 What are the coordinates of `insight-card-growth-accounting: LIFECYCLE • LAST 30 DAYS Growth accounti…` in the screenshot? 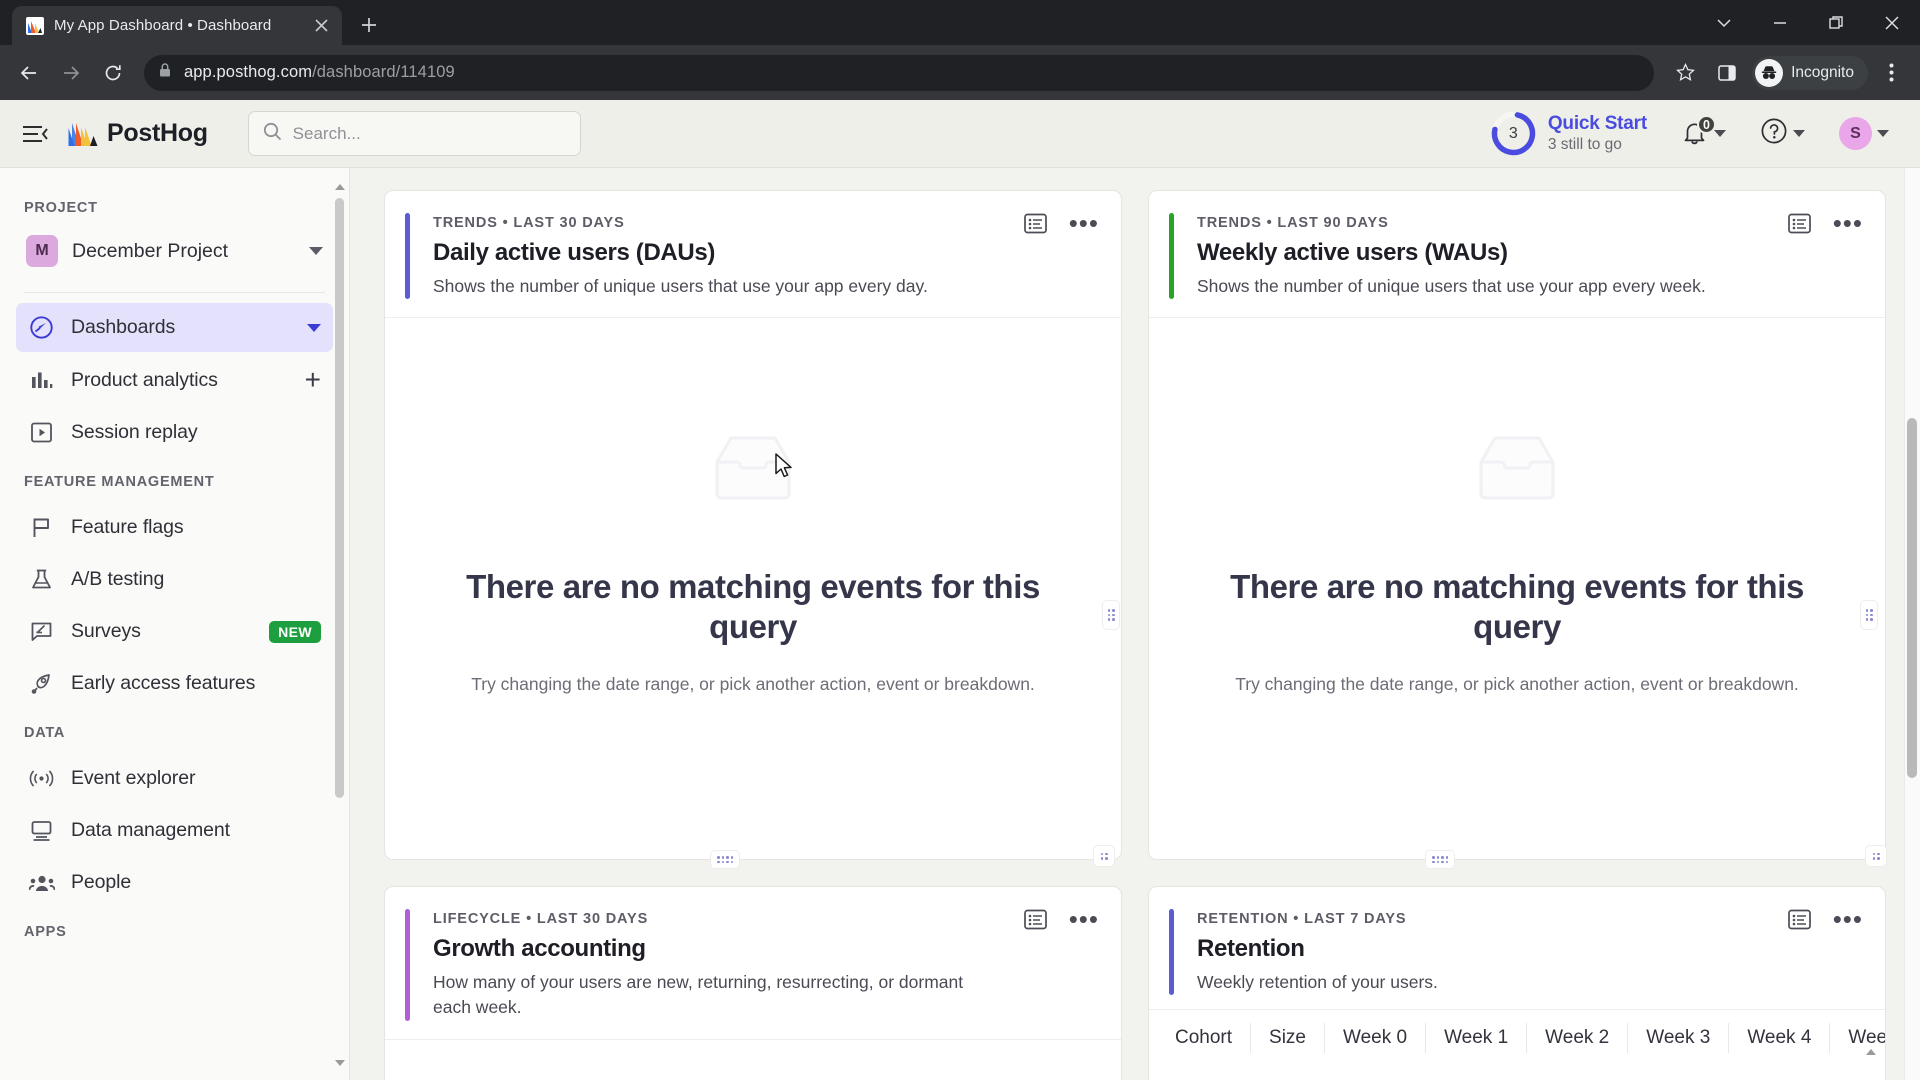 It's located at (753, 983).